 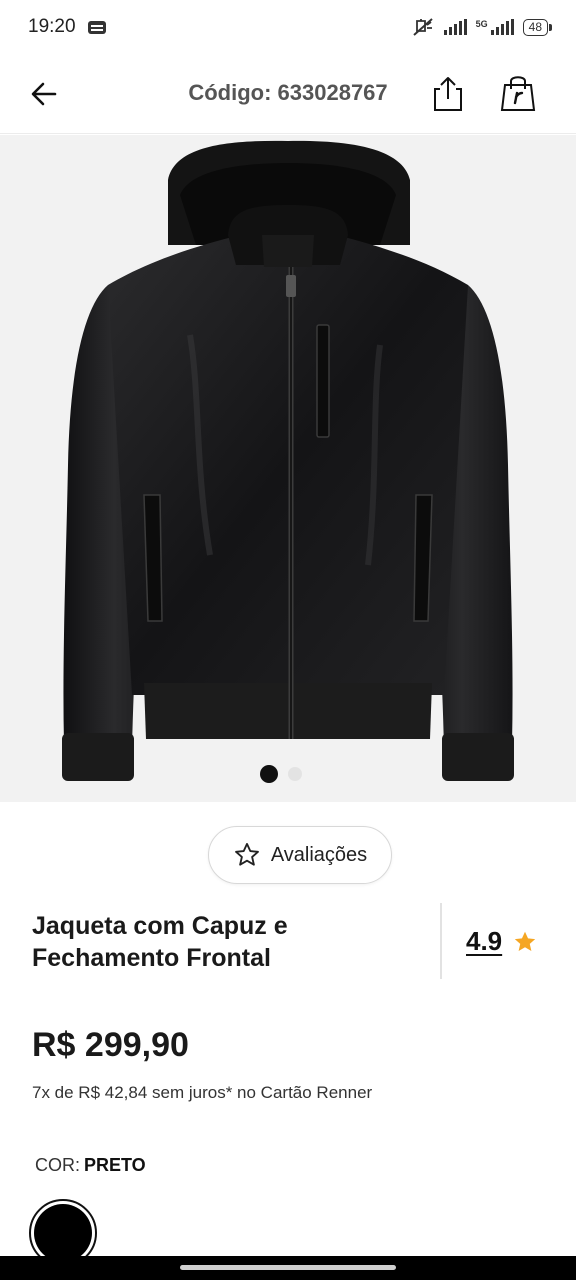 What do you see at coordinates (246, 854) in the screenshot?
I see `star-outline-icon` at bounding box center [246, 854].